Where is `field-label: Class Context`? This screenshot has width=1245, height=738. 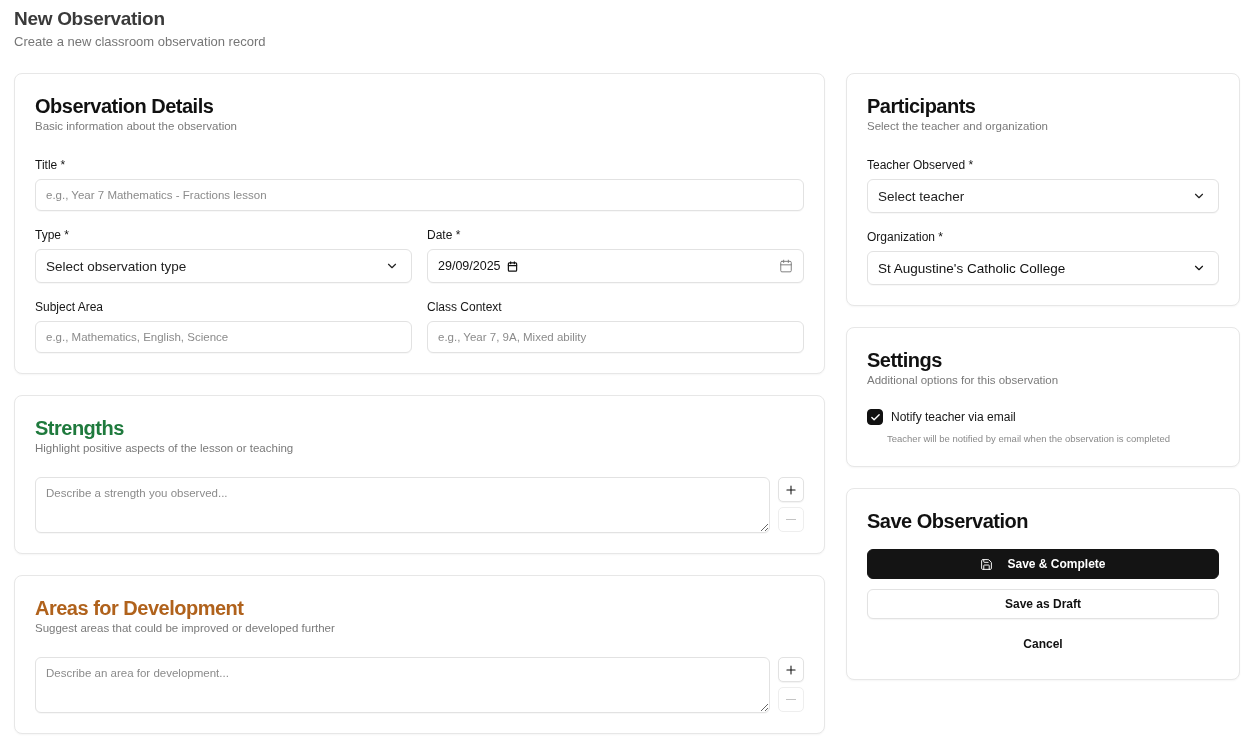
field-label: Class Context is located at coordinates (464, 307).